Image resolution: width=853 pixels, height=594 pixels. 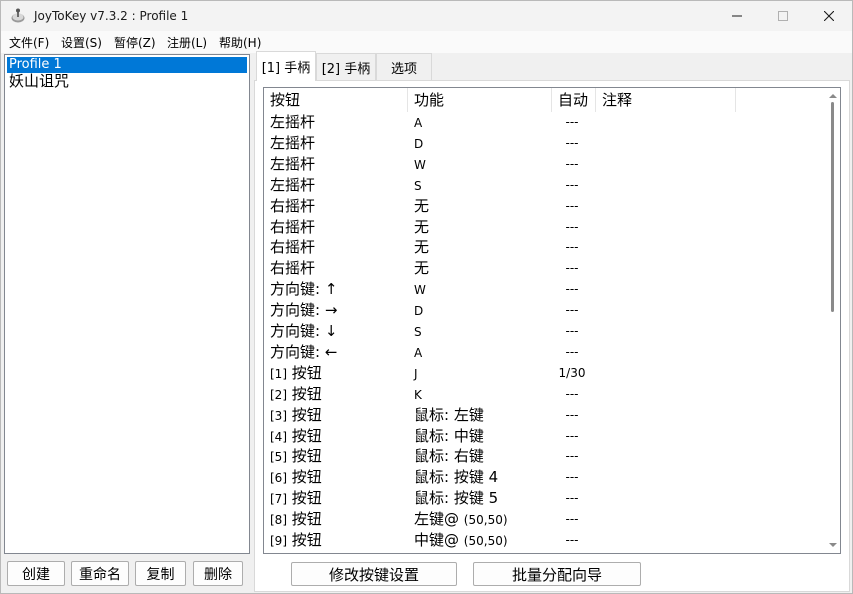 I want to click on menu-settings: 设置(S), so click(x=81, y=42).